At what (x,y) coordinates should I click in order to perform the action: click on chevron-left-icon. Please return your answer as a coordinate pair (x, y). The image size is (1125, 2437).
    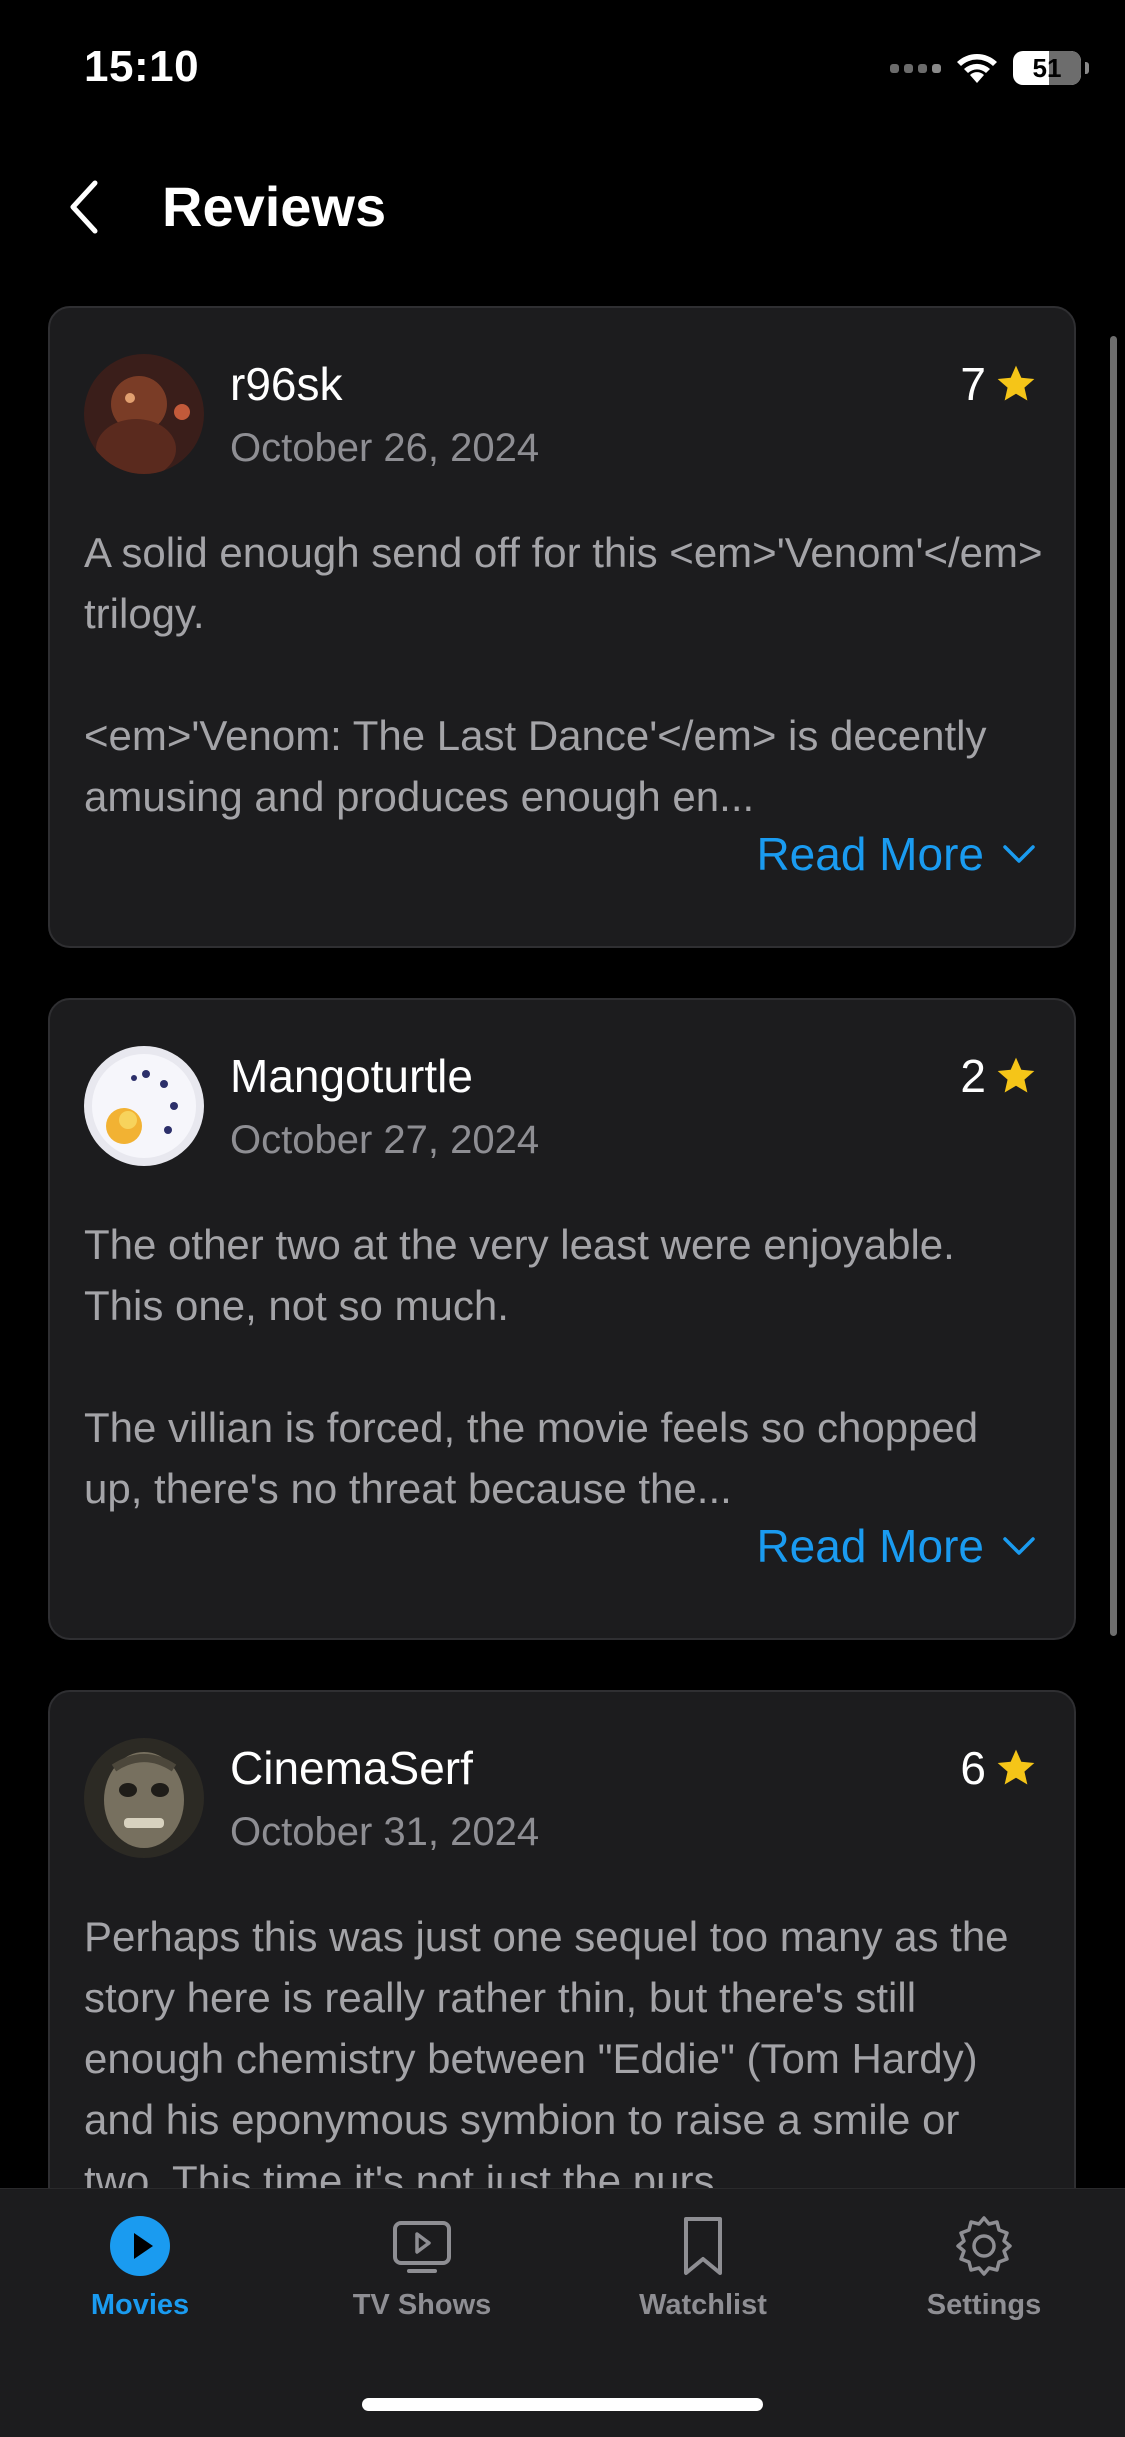
    Looking at the image, I should click on (84, 207).